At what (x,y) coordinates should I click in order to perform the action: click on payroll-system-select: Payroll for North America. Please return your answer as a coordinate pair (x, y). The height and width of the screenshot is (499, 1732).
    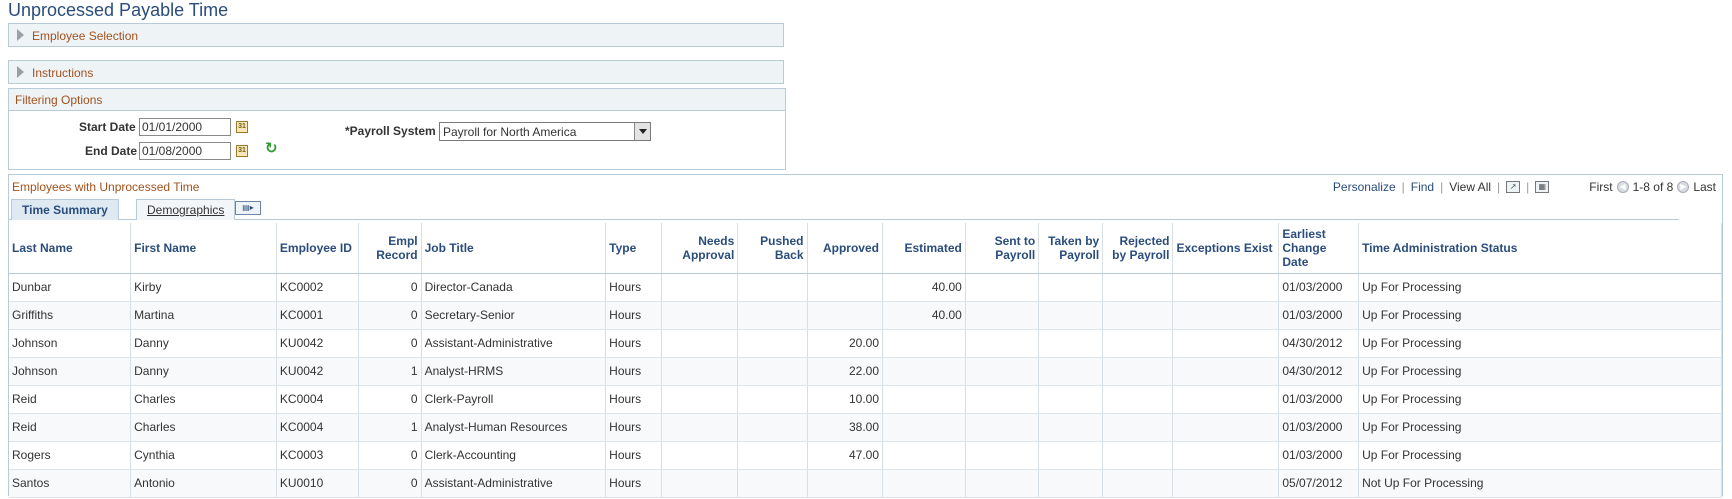
    Looking at the image, I should click on (545, 131).